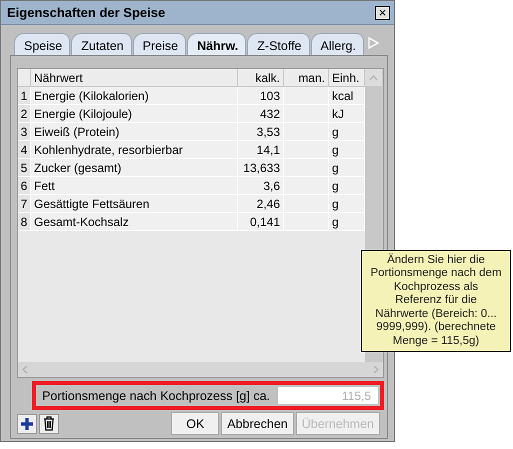 The height and width of the screenshot is (449, 513). Describe the element at coordinates (101, 44) in the screenshot. I see `tab: Zutaten` at that location.